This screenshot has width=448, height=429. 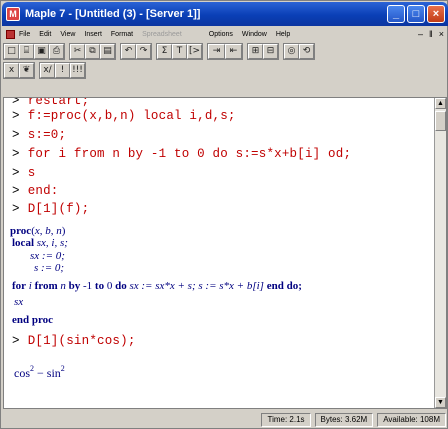 What do you see at coordinates (440, 402) in the screenshot?
I see `scroll-down-icon: ▼` at bounding box center [440, 402].